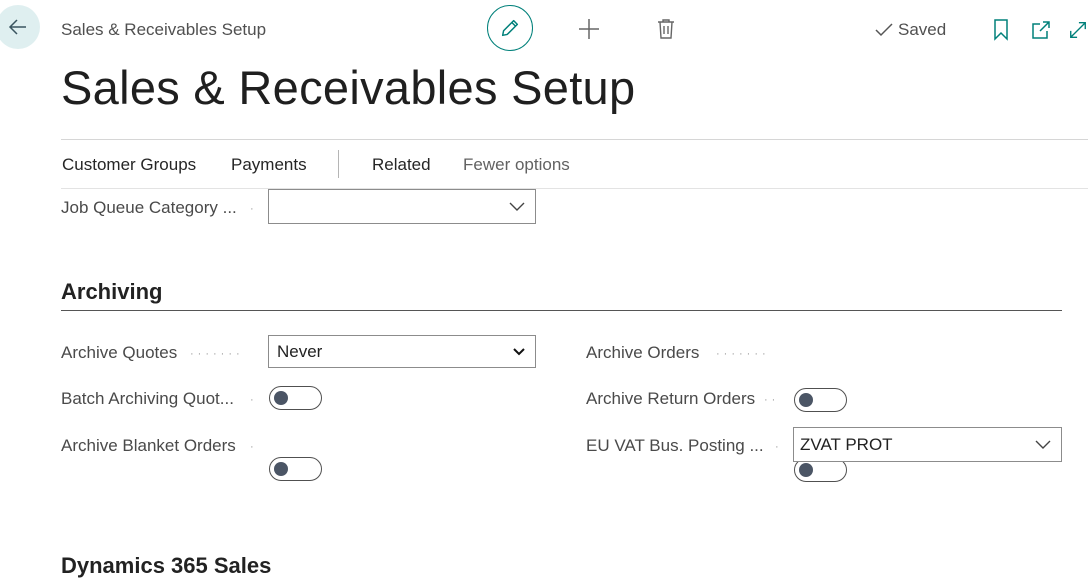 The image size is (1088, 579). What do you see at coordinates (671, 398) in the screenshot?
I see `archive-return-orders-label: Archive Return Orders` at bounding box center [671, 398].